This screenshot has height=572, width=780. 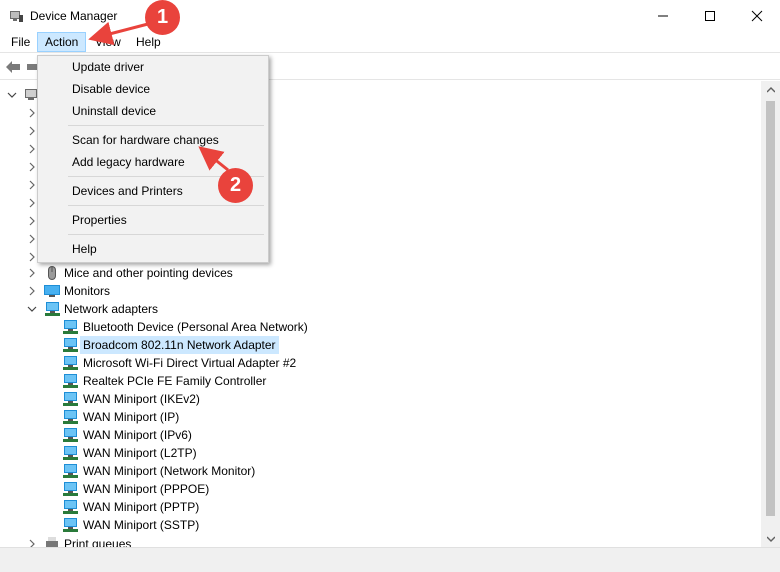 I want to click on menu-item-scan-hardware-changes: Scan for hardware changes, so click(x=153, y=140).